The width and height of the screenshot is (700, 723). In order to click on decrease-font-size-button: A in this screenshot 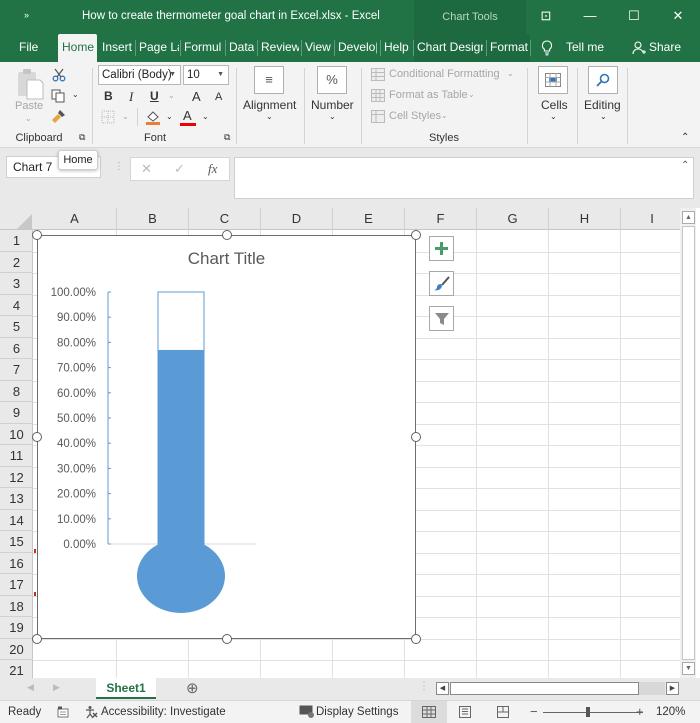, I will do `click(218, 97)`.